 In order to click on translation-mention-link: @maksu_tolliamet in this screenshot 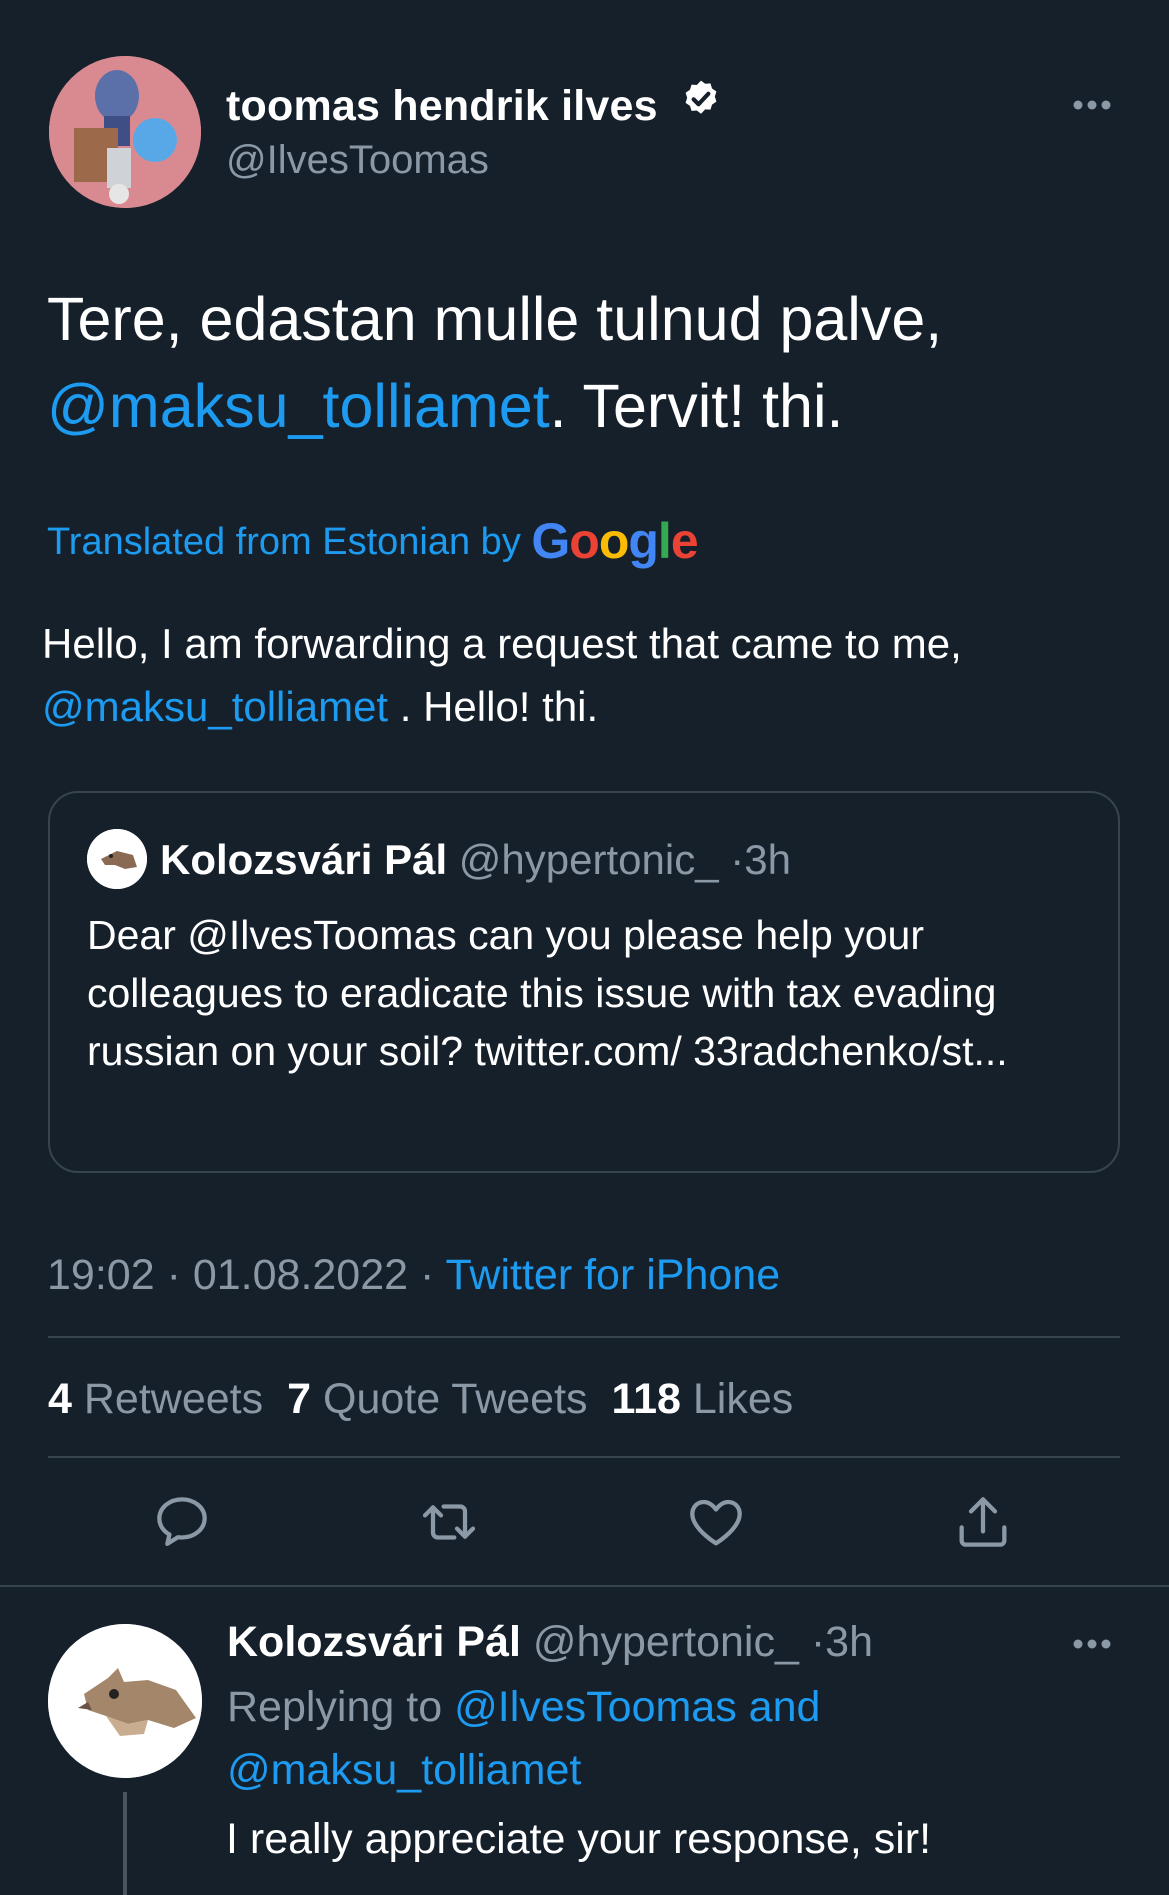, I will do `click(215, 706)`.